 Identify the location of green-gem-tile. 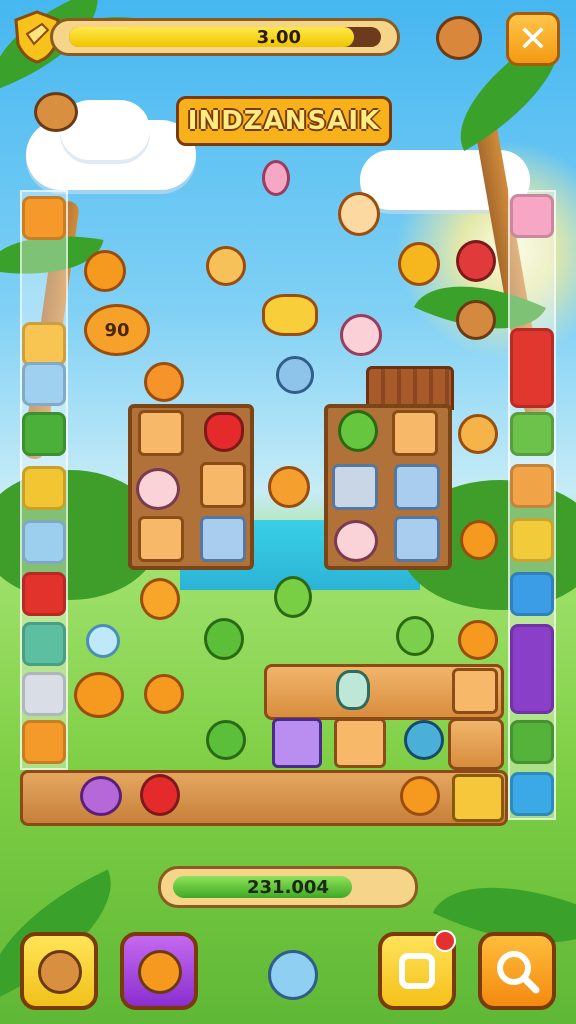
(44, 644).